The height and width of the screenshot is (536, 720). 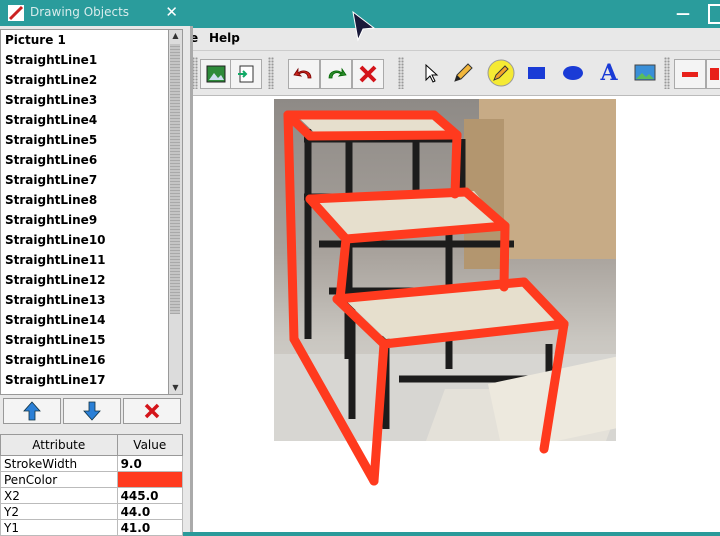 I want to click on rectangle-tool, so click(x=537, y=73).